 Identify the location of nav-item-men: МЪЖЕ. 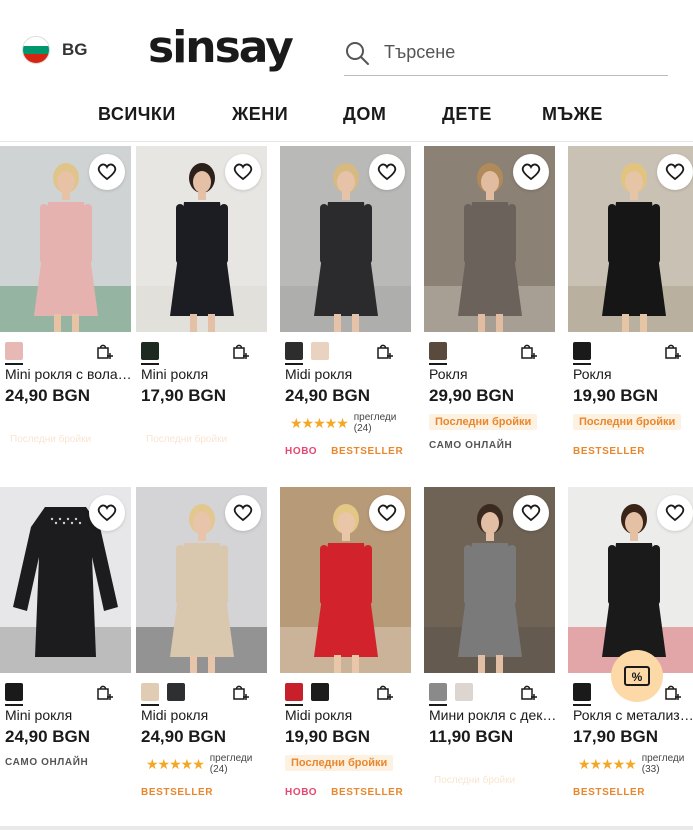
(572, 114).